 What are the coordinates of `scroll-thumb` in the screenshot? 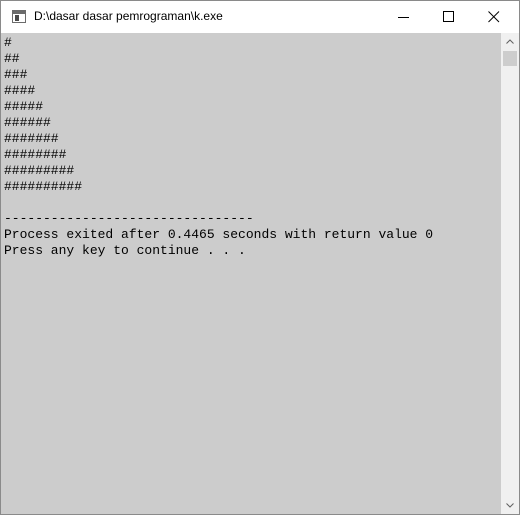 It's located at (510, 58).